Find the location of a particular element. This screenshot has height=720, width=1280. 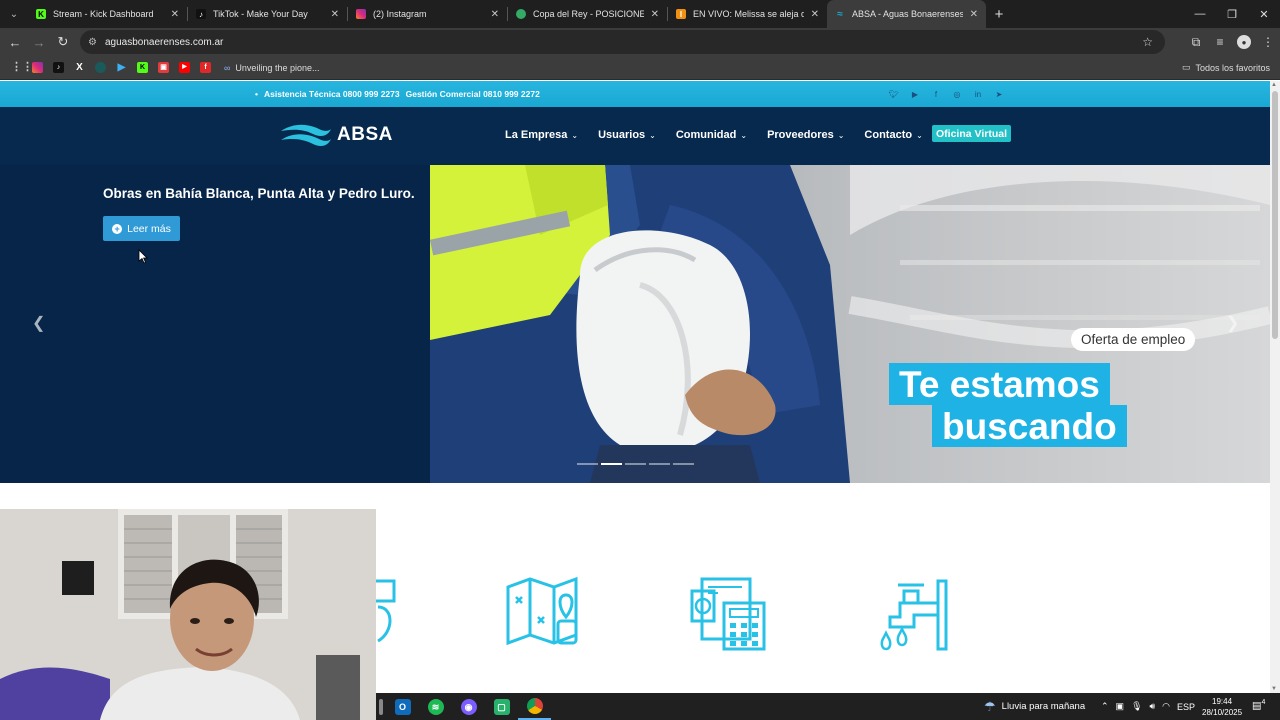

browser-tab-kick: K Stream - Kick Dashboard ✕ is located at coordinates (107, 14).